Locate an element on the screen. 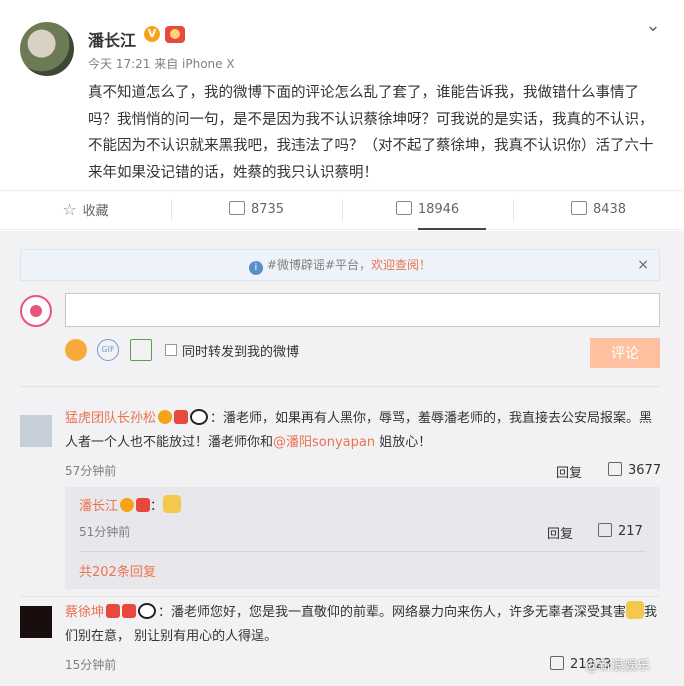 Image resolution: width=684 pixels, height=686 pixels. all-replies-link: 共202条回复 is located at coordinates (117, 570).